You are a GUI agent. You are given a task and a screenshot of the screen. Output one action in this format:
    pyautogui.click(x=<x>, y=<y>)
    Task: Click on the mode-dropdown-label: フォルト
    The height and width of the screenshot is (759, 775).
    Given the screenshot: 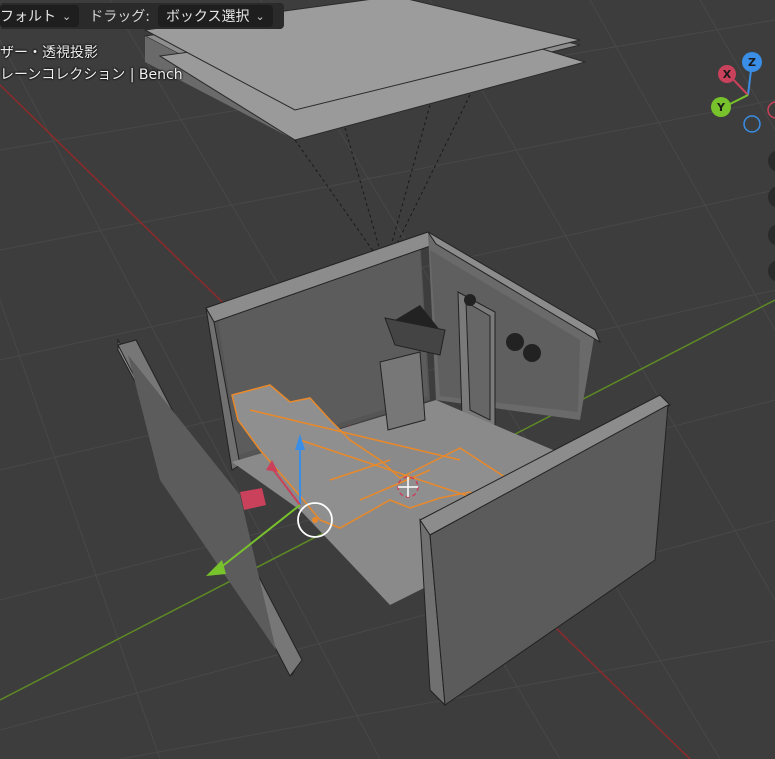 What is the action you would take?
    pyautogui.click(x=28, y=17)
    